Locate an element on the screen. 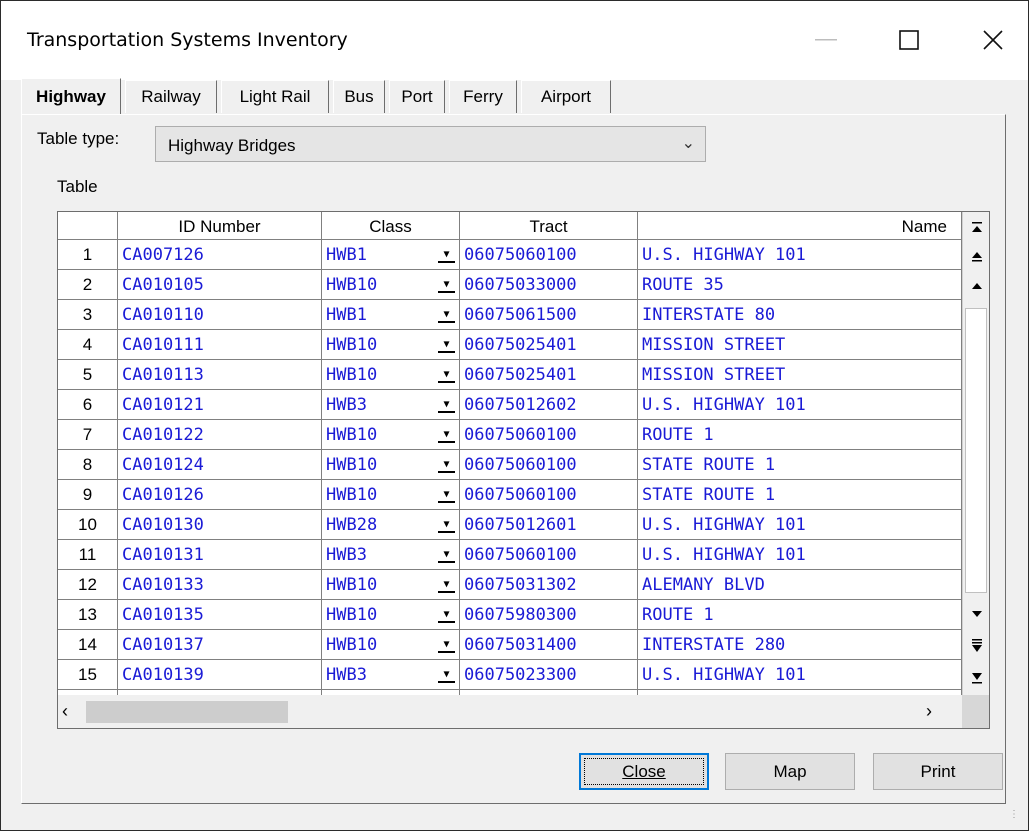  id-number-cell: CA010111 is located at coordinates (220, 345).